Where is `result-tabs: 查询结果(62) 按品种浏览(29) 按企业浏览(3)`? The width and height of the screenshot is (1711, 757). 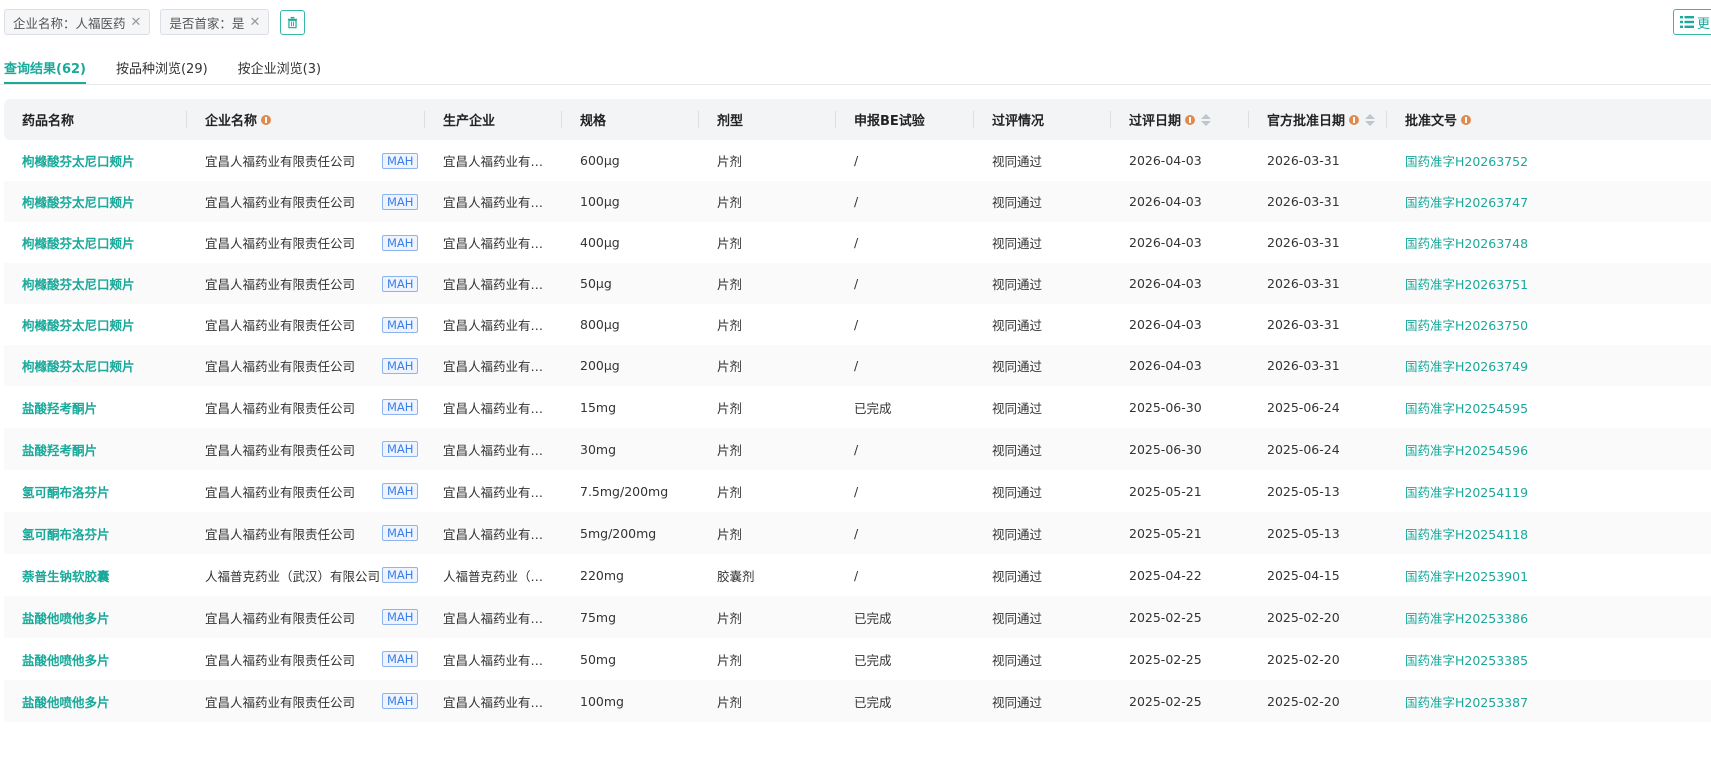
result-tabs: 查询结果(62) 按品种浏览(29) 按企业浏览(3) is located at coordinates (177, 67).